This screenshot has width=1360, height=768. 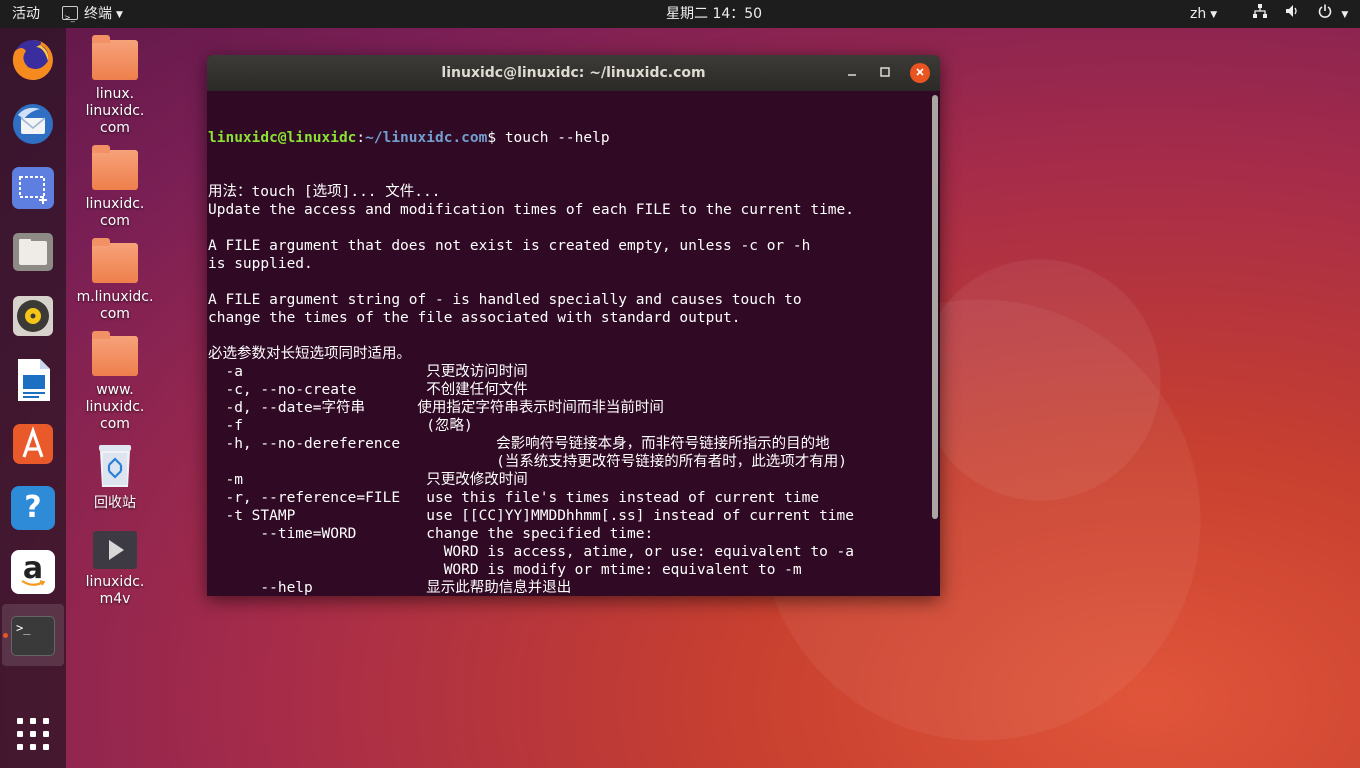 I want to click on activities-button: 活动, so click(x=26, y=14).